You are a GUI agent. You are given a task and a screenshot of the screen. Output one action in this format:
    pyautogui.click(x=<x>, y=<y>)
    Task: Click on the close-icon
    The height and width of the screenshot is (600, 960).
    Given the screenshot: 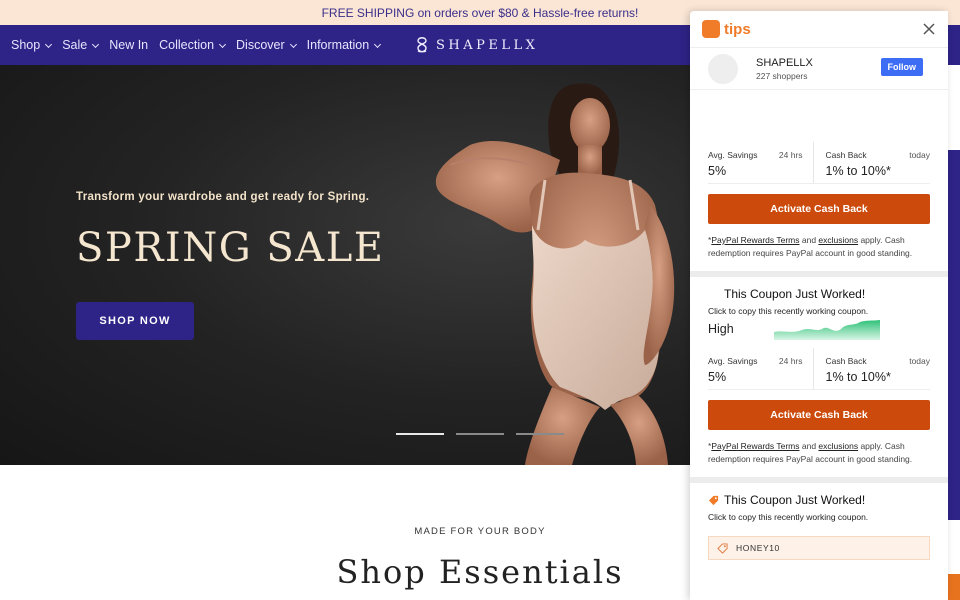 What is the action you would take?
    pyautogui.click(x=929, y=29)
    